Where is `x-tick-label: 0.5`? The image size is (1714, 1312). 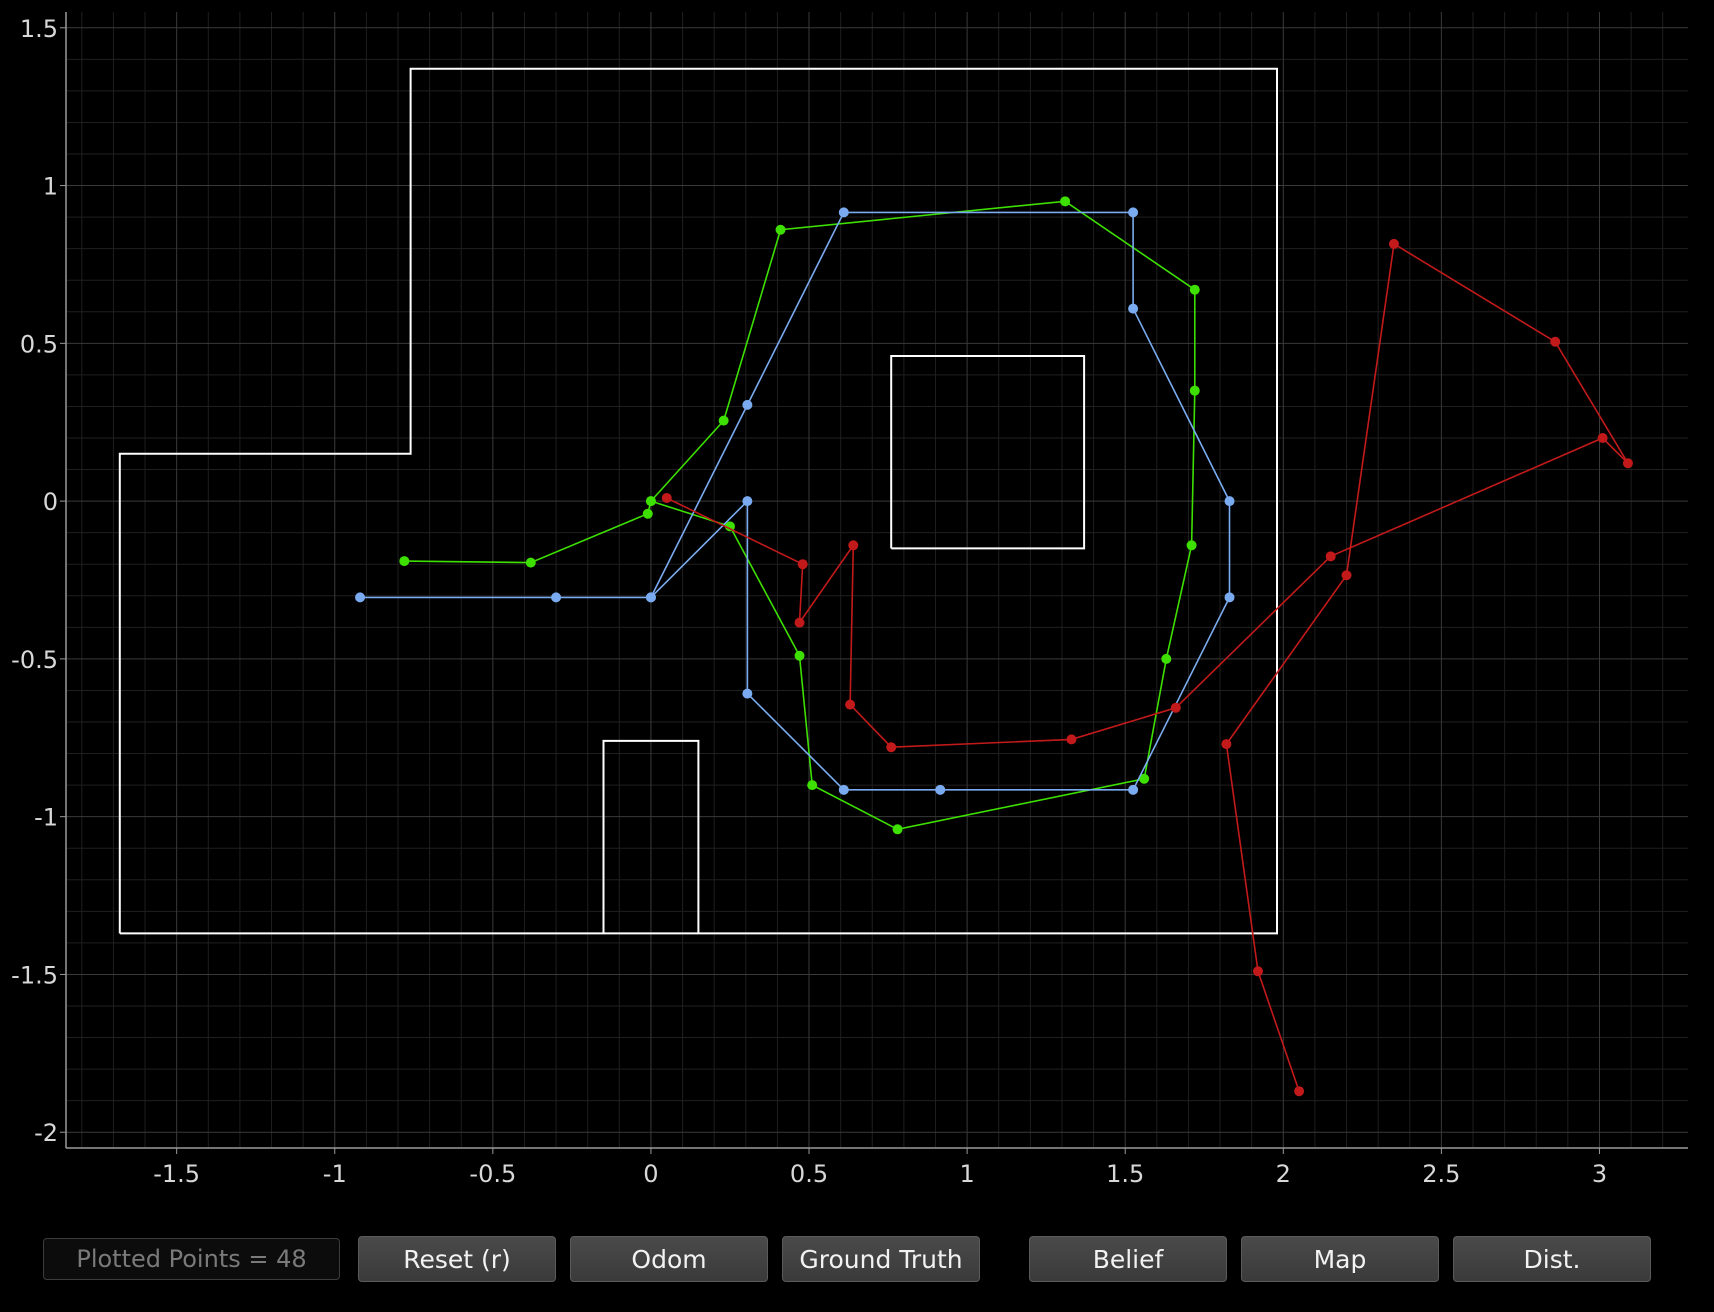
x-tick-label: 0.5 is located at coordinates (809, 1174).